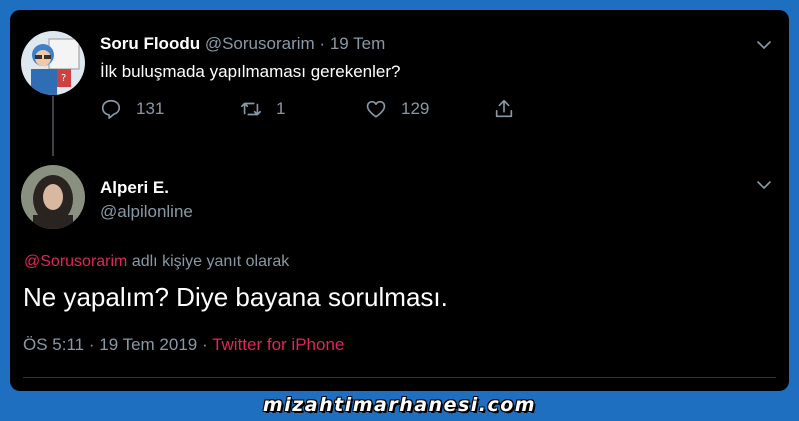 The height and width of the screenshot is (421, 799). Describe the element at coordinates (111, 109) in the screenshot. I see `reply-icon` at that location.